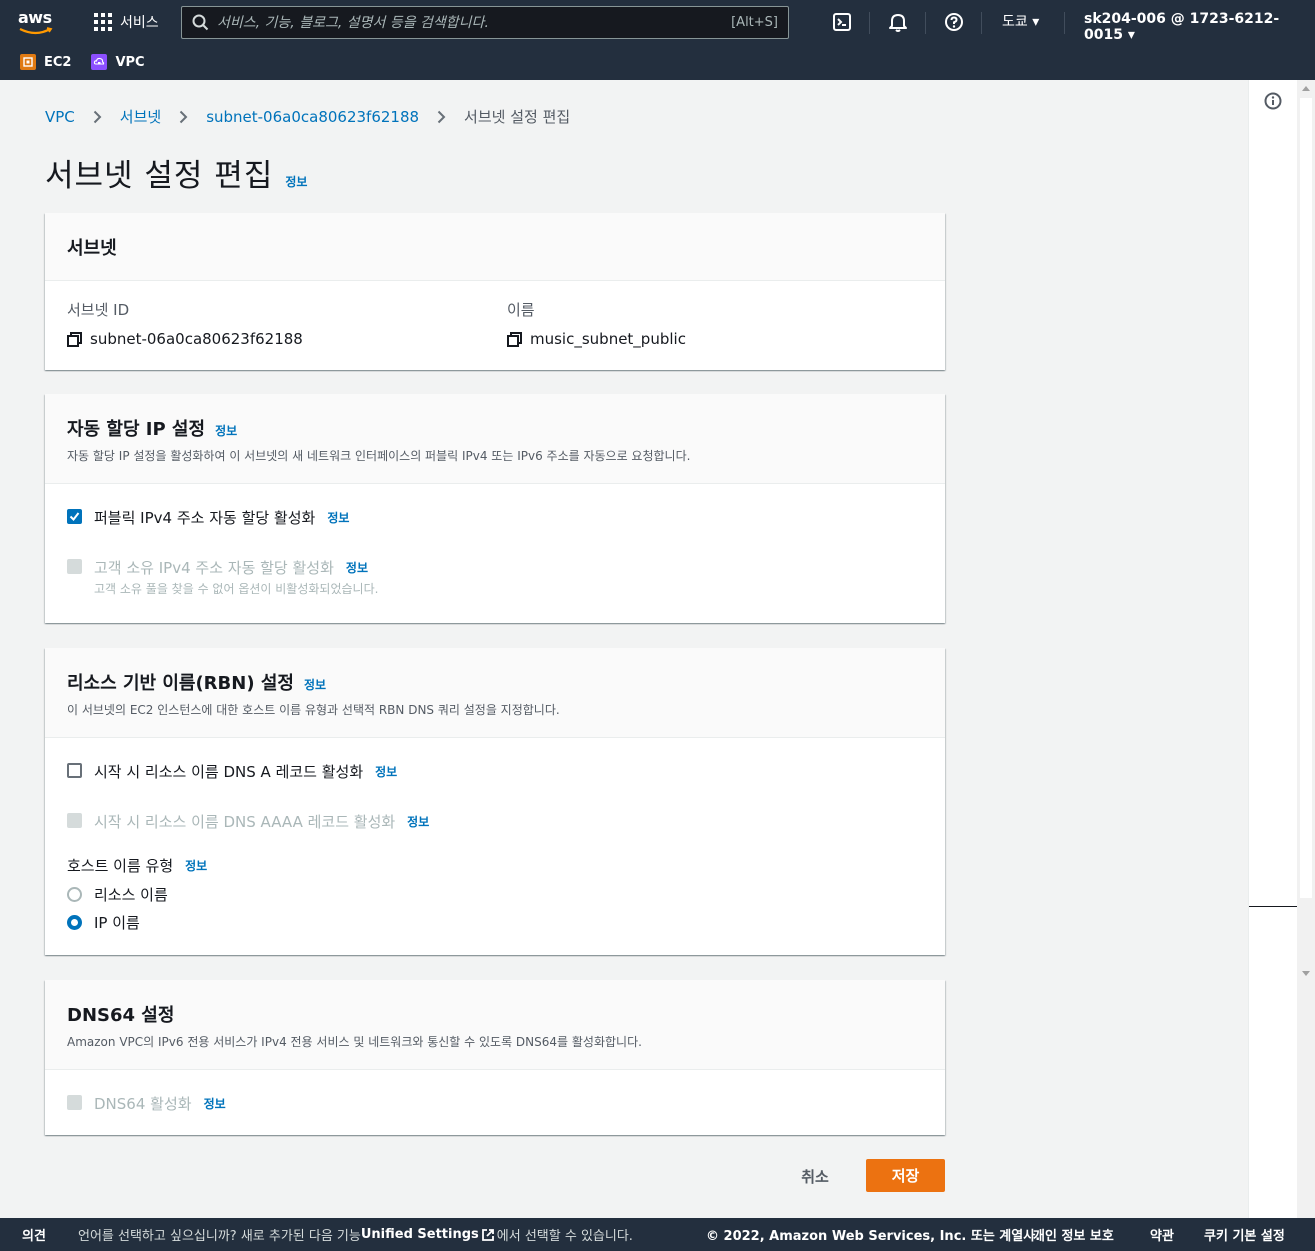 This screenshot has width=1315, height=1251. Describe the element at coordinates (338, 517) in the screenshot. I see `public-ipv4-info-link: 정보` at that location.